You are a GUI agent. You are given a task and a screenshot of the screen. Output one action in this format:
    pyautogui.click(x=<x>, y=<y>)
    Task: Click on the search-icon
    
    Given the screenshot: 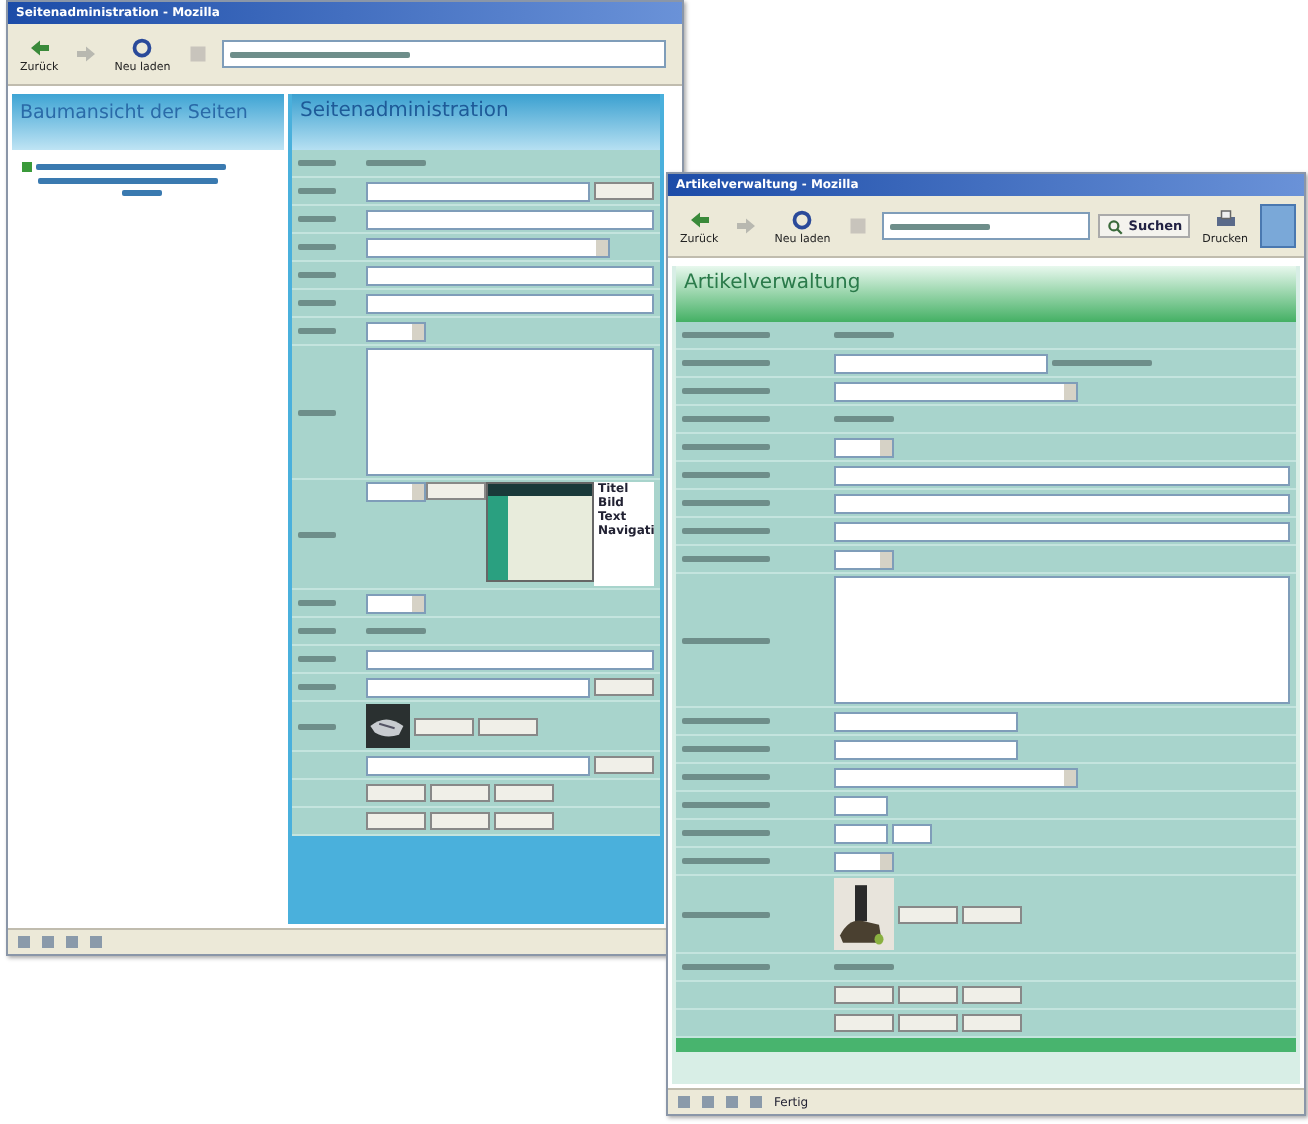 What is the action you would take?
    pyautogui.click(x=1115, y=226)
    